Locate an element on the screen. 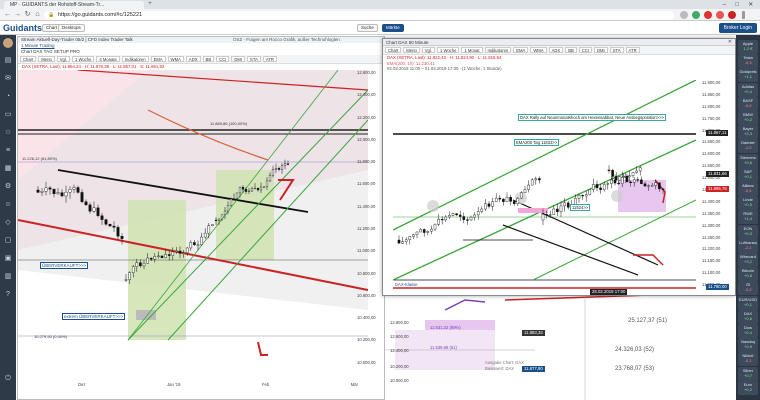  sidebar-watchlist-item: Nasdaq +0,9 is located at coordinates (748, 345).